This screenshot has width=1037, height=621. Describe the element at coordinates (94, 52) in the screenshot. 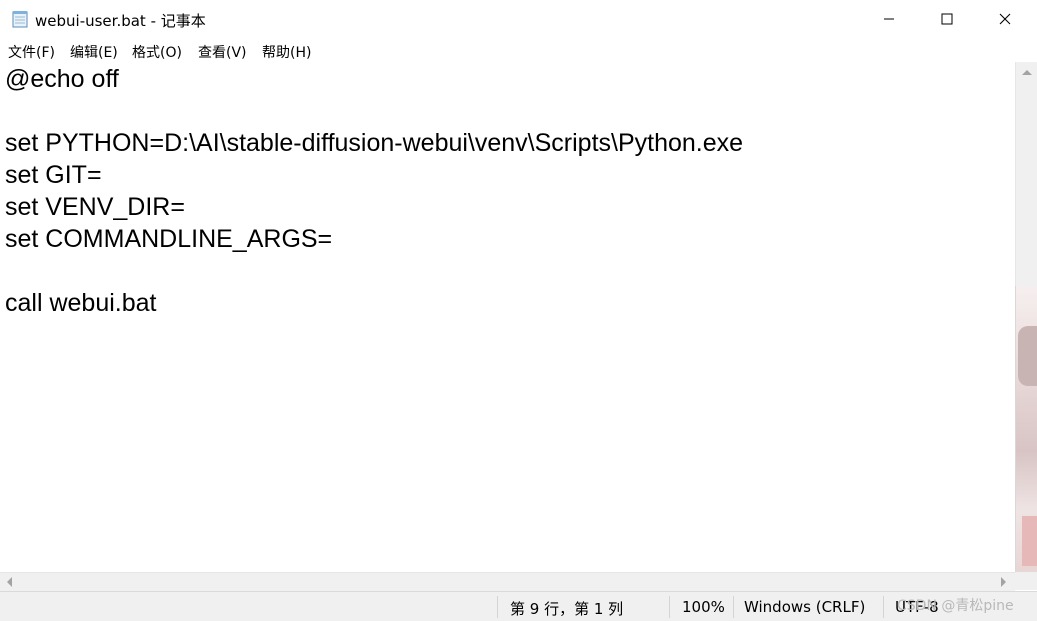

I see `menu-edit: 编辑(E)` at that location.